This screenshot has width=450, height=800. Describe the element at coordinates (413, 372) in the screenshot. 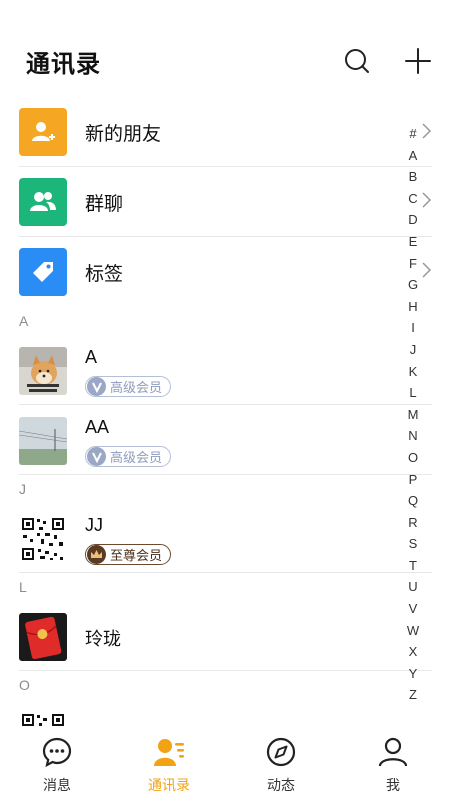

I see `index-letter: K` at that location.